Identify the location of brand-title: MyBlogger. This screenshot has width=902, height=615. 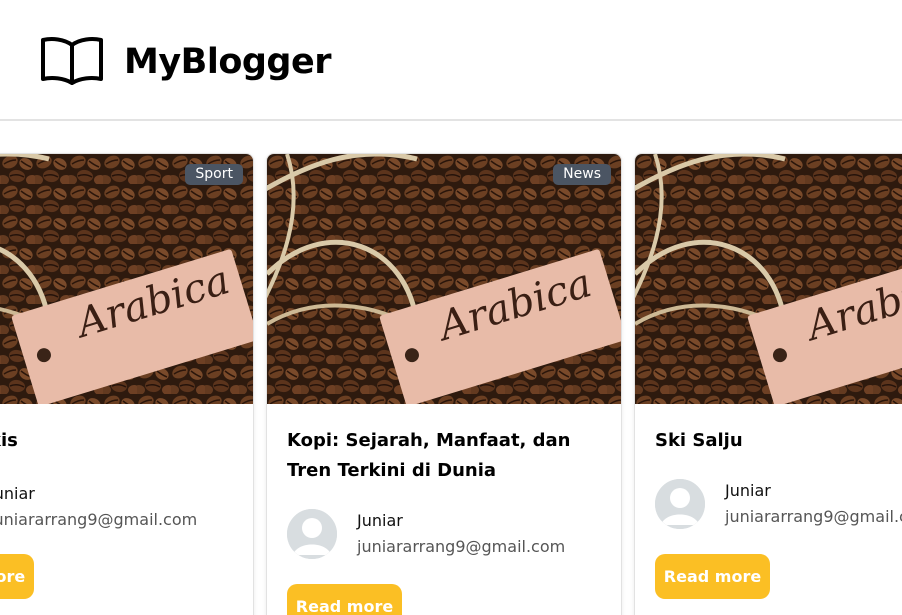
(227, 62).